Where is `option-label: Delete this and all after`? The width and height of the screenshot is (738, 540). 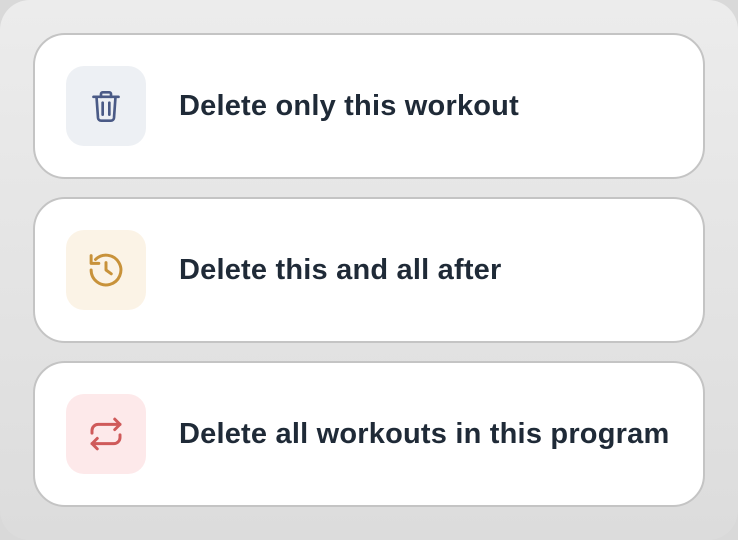 option-label: Delete this and all after is located at coordinates (340, 269).